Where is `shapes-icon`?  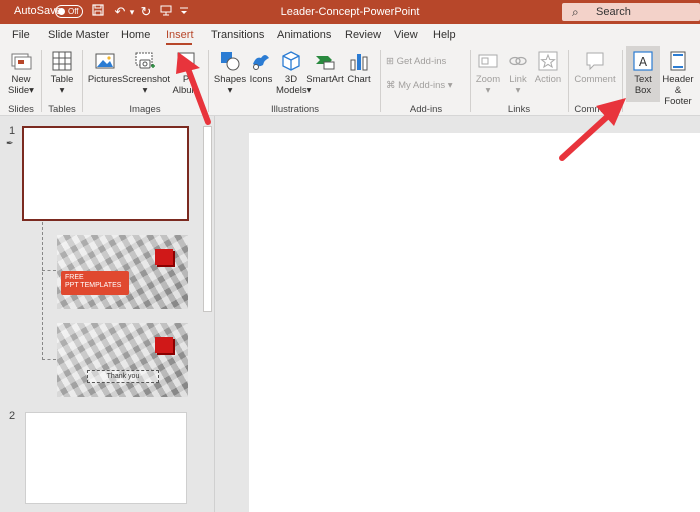
shapes-icon is located at coordinates (230, 61).